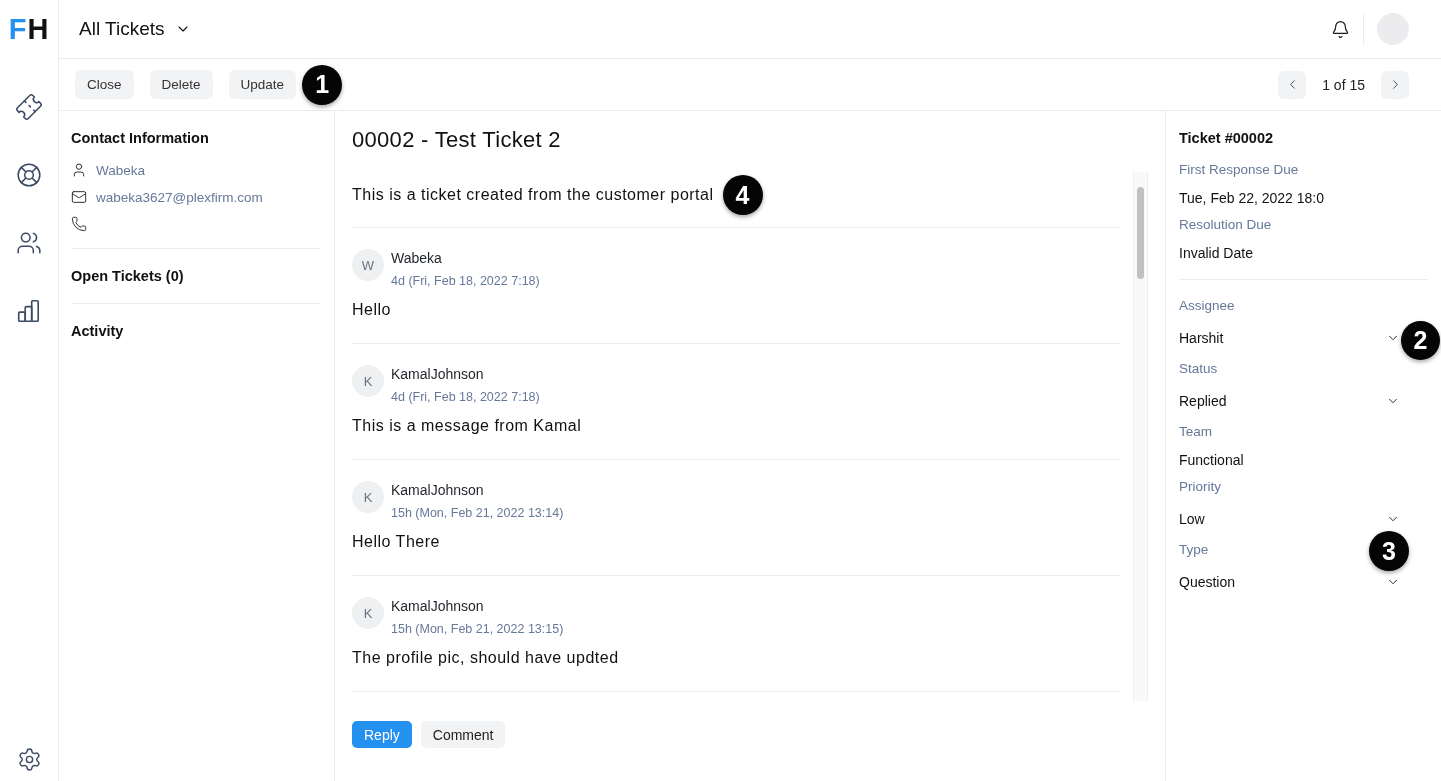 The image size is (1441, 781). Describe the element at coordinates (1227, 138) in the screenshot. I see `ticket-number: Ticket #00002` at that location.